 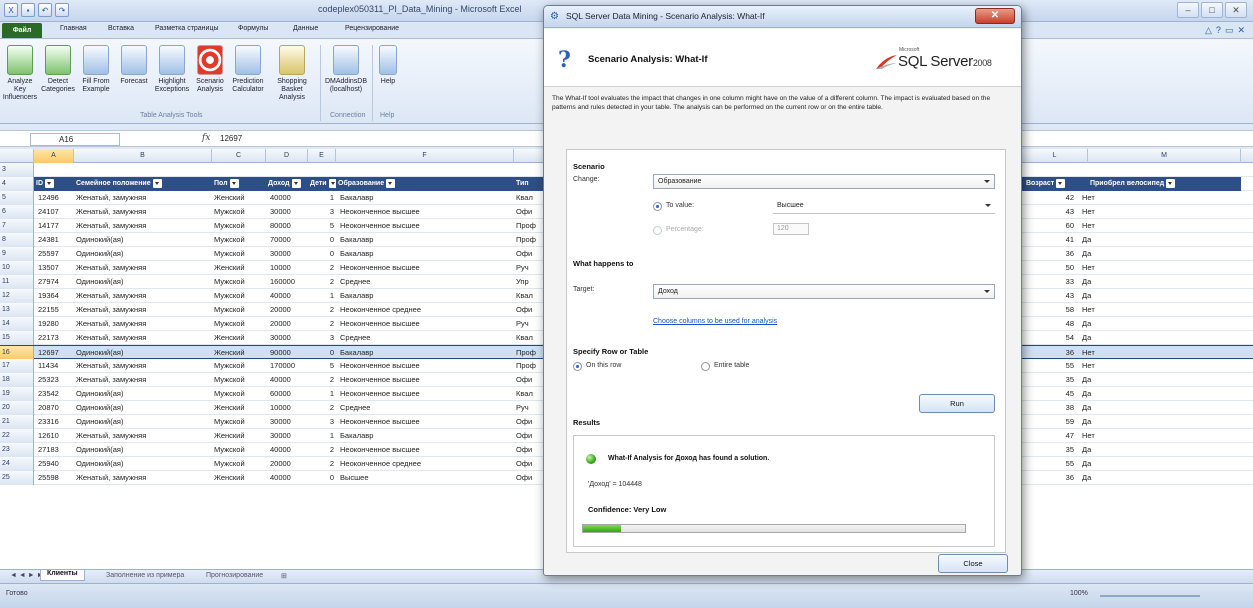 I want to click on undo-icon: ↶, so click(x=45, y=10).